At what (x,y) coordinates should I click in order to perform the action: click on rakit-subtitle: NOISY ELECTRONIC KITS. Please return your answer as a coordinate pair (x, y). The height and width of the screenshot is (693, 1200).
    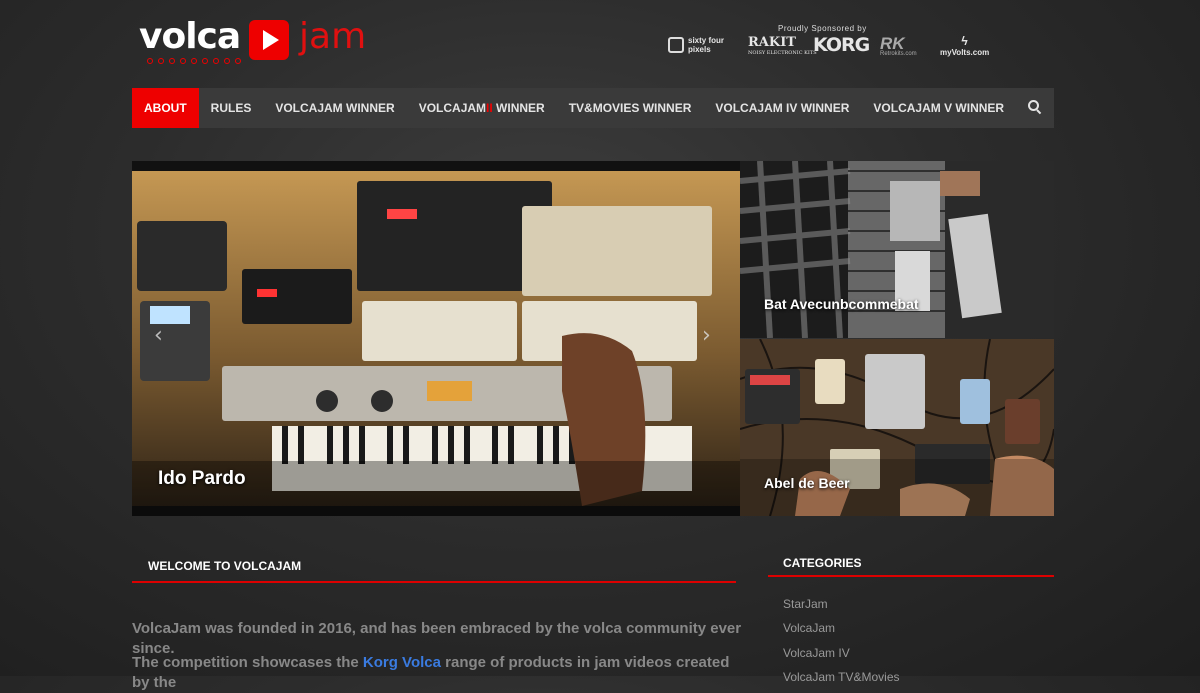
    Looking at the image, I should click on (782, 53).